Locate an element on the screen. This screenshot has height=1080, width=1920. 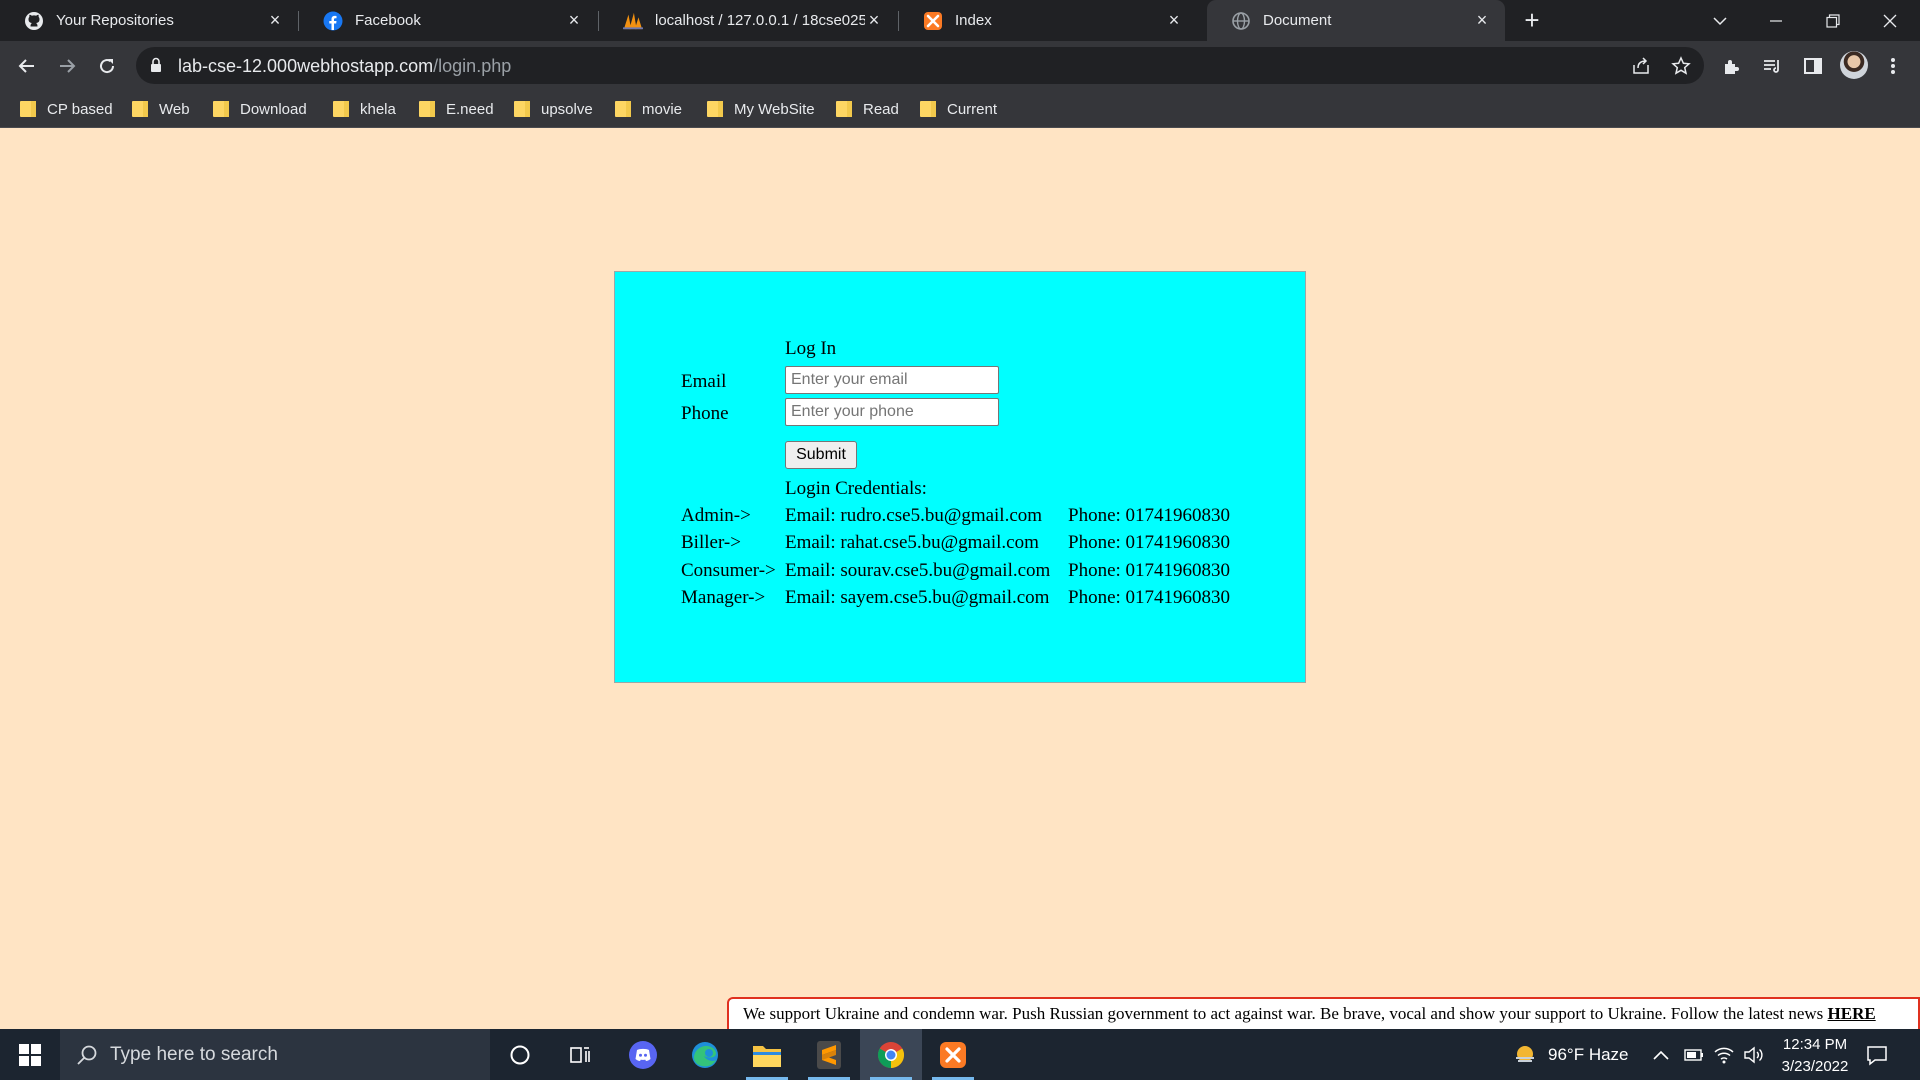
bookmark-cp-based: CP based is located at coordinates (66, 109).